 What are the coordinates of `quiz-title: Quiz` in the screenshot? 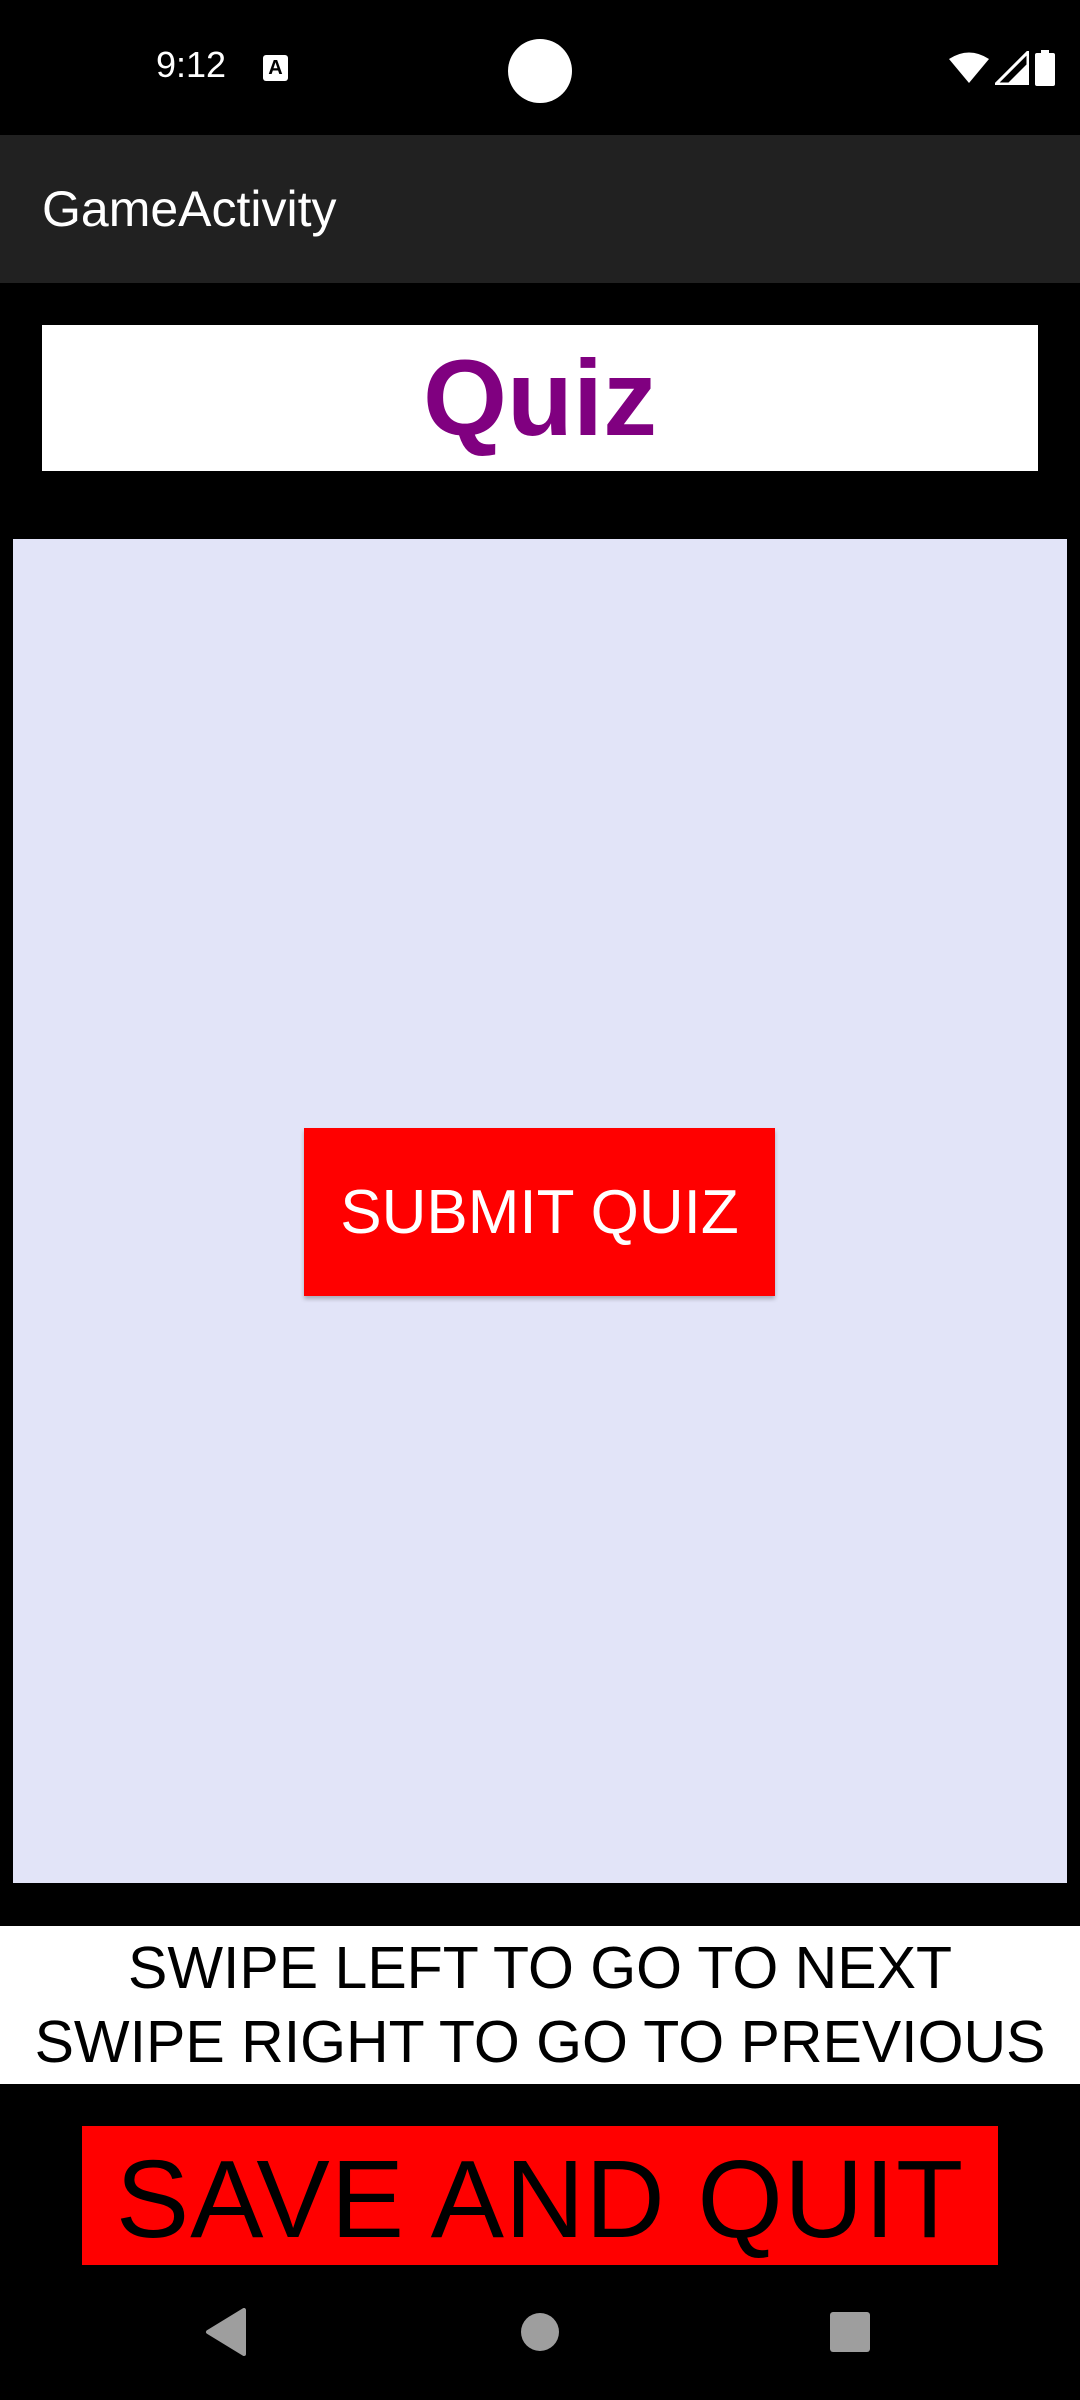 It's located at (540, 397).